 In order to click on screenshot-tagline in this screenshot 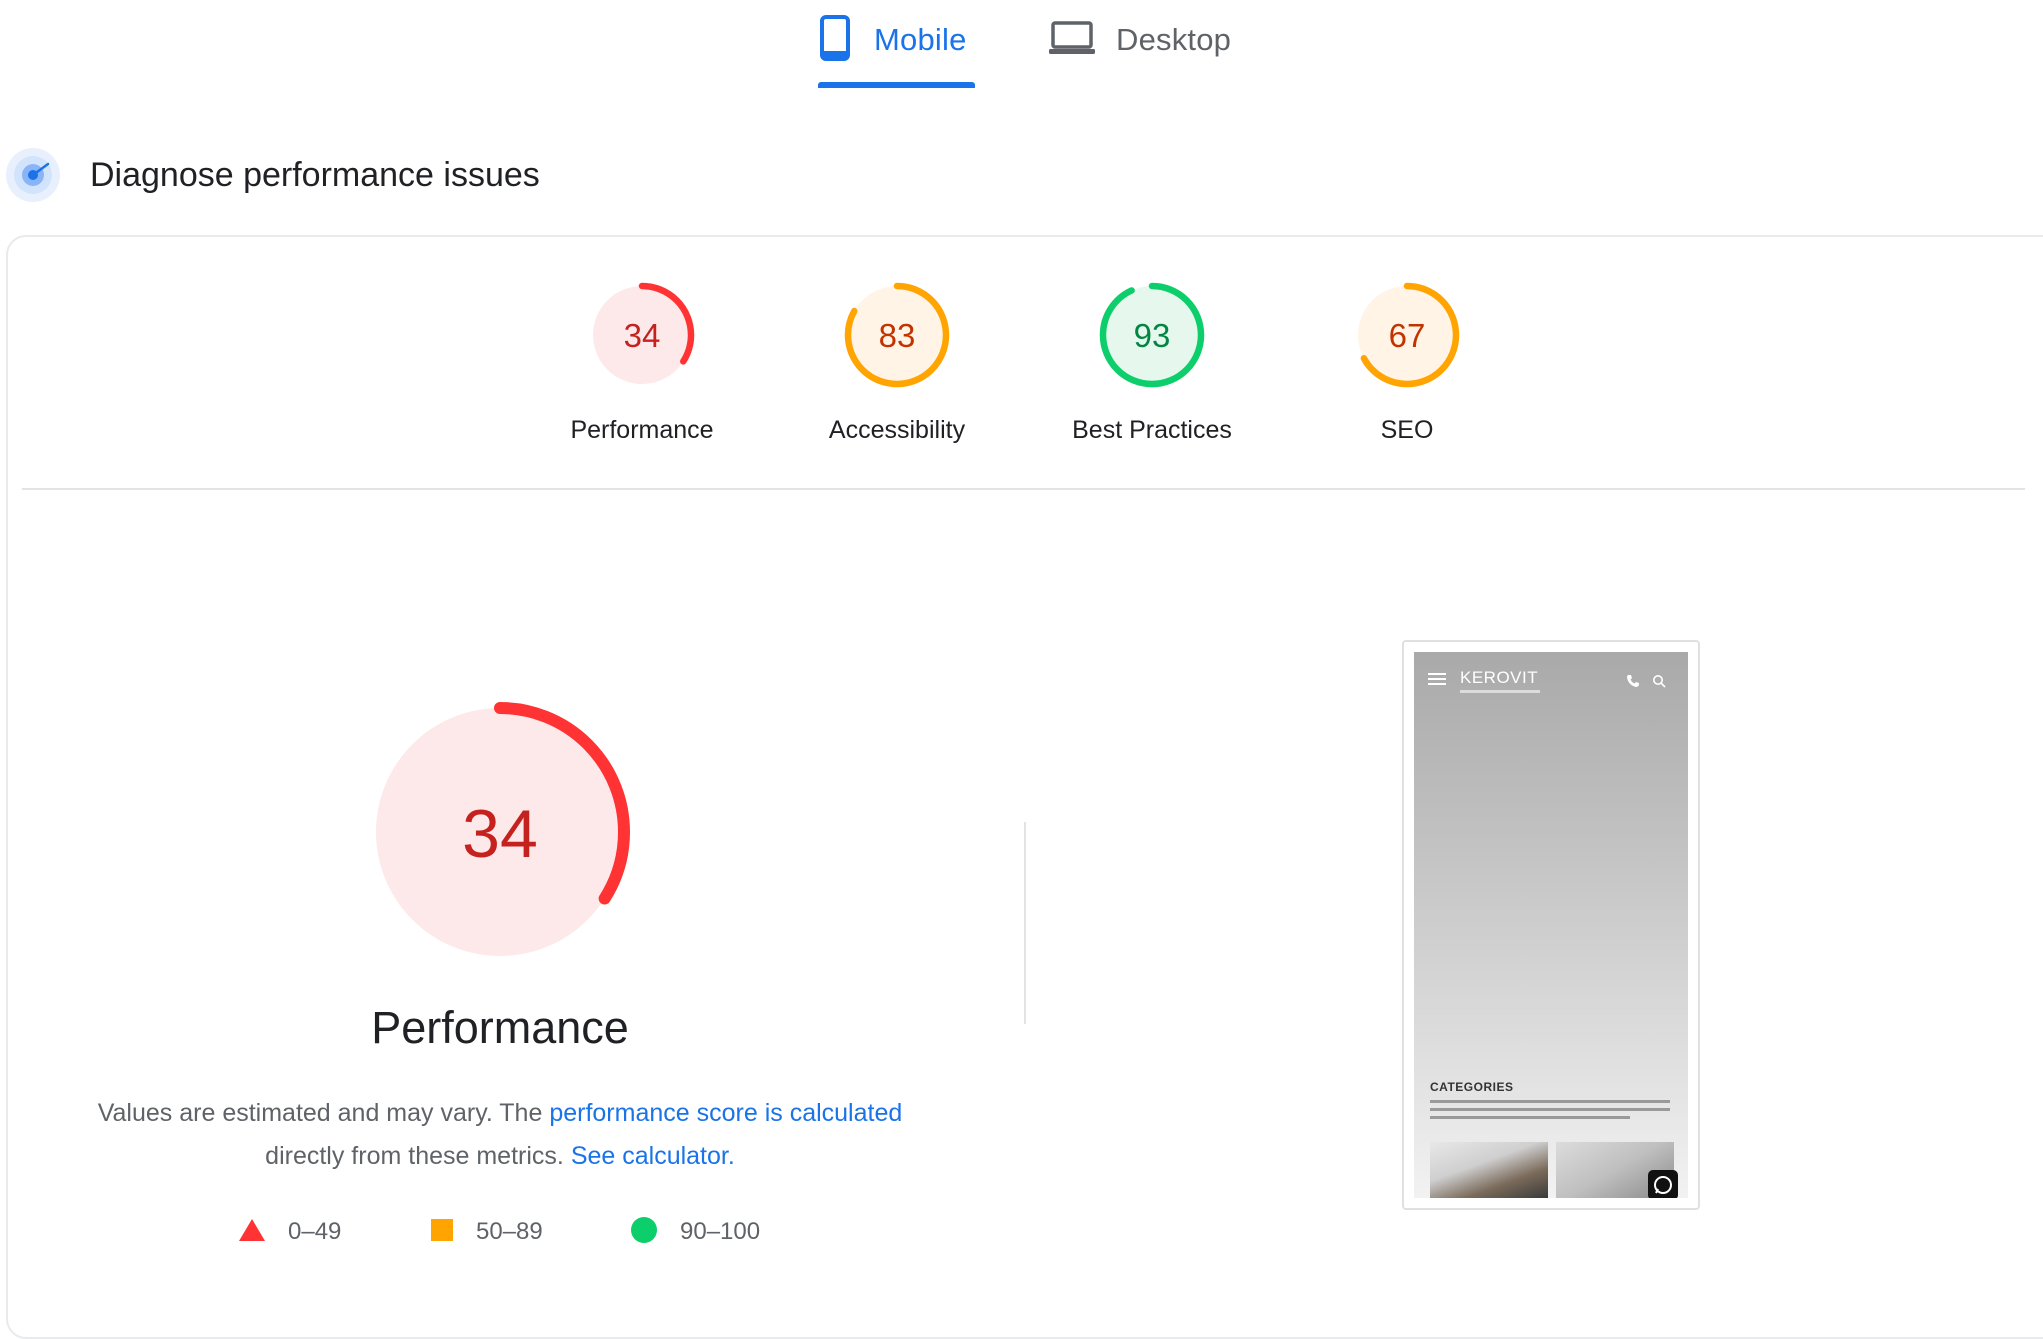, I will do `click(1500, 691)`.